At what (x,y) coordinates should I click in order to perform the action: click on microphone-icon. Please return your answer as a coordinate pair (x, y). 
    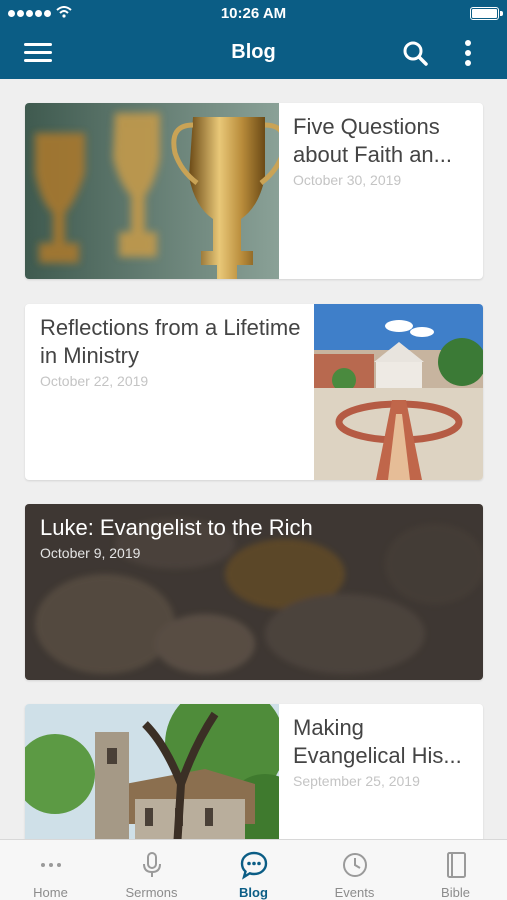
    Looking at the image, I should click on (152, 864).